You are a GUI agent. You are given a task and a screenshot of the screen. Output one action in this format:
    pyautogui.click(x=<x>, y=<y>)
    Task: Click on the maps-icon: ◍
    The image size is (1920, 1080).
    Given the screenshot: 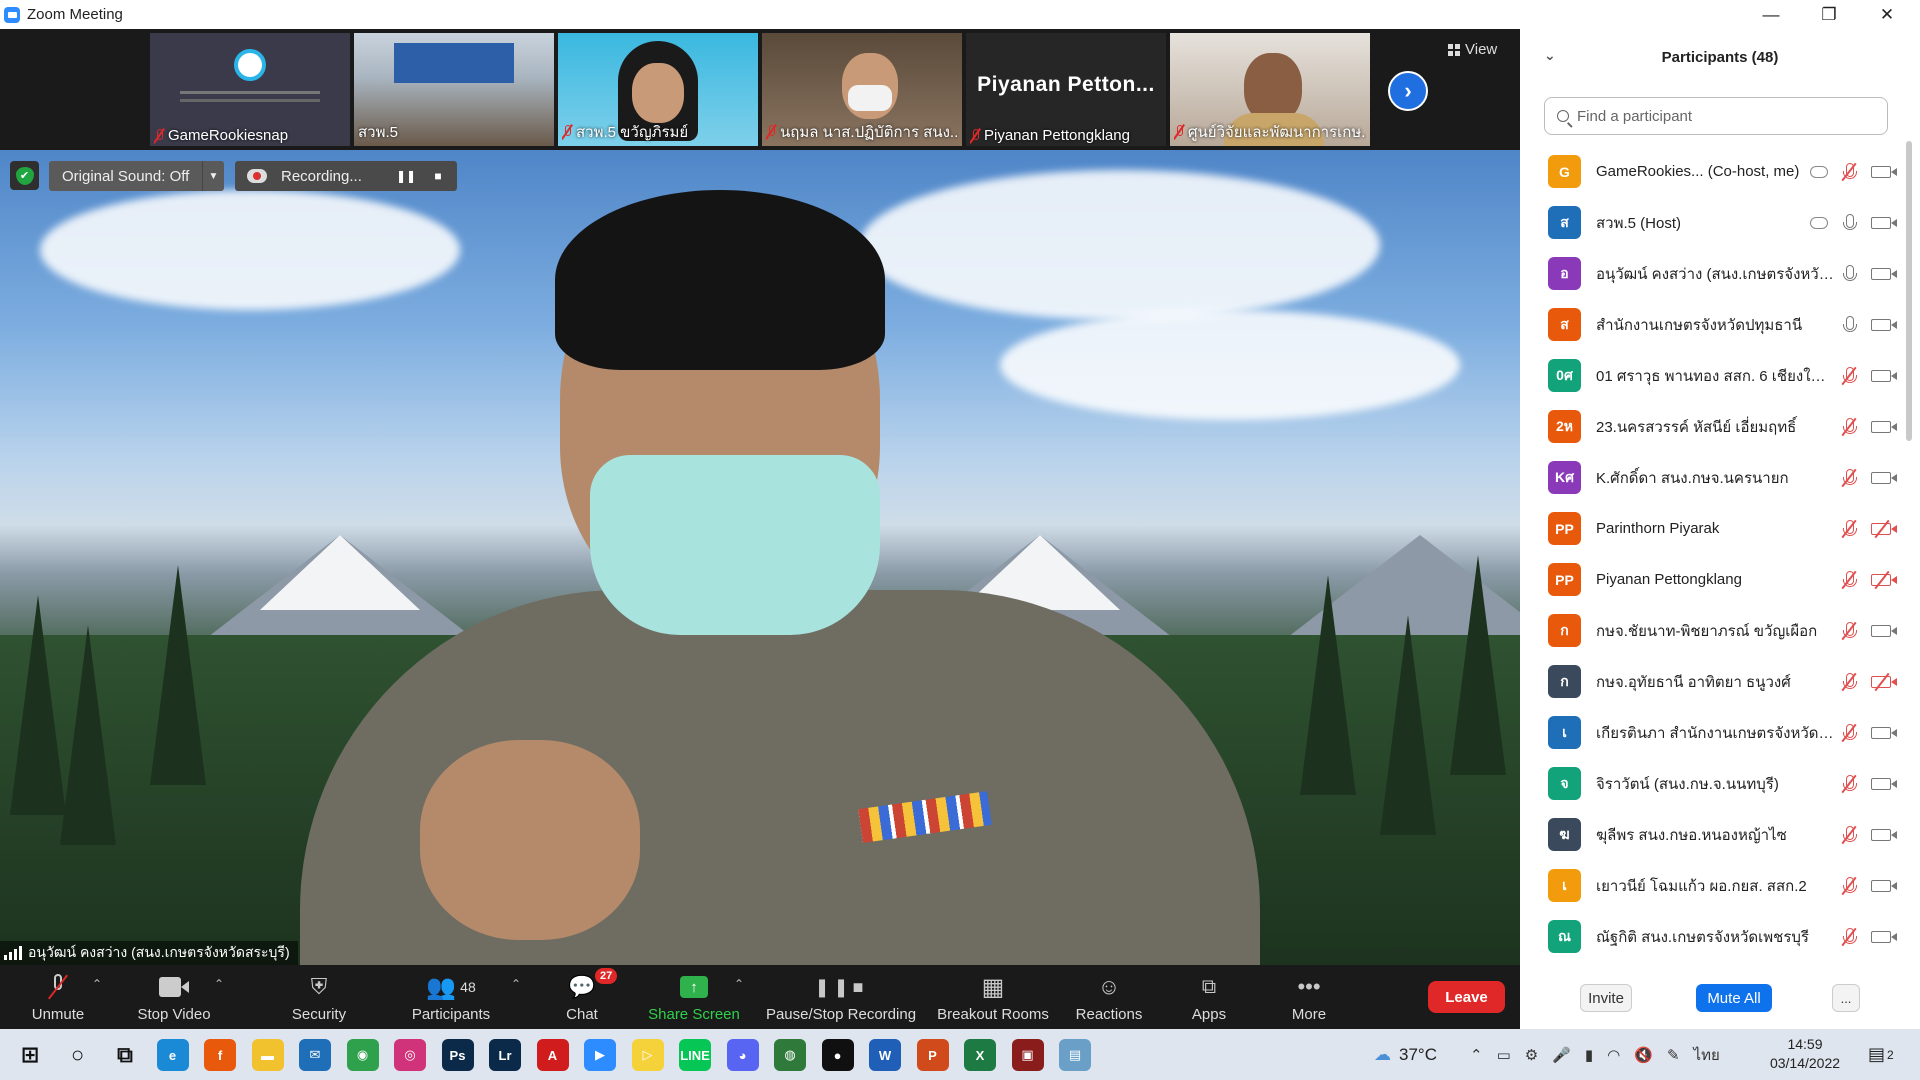 What is the action you would take?
    pyautogui.click(x=790, y=1055)
    